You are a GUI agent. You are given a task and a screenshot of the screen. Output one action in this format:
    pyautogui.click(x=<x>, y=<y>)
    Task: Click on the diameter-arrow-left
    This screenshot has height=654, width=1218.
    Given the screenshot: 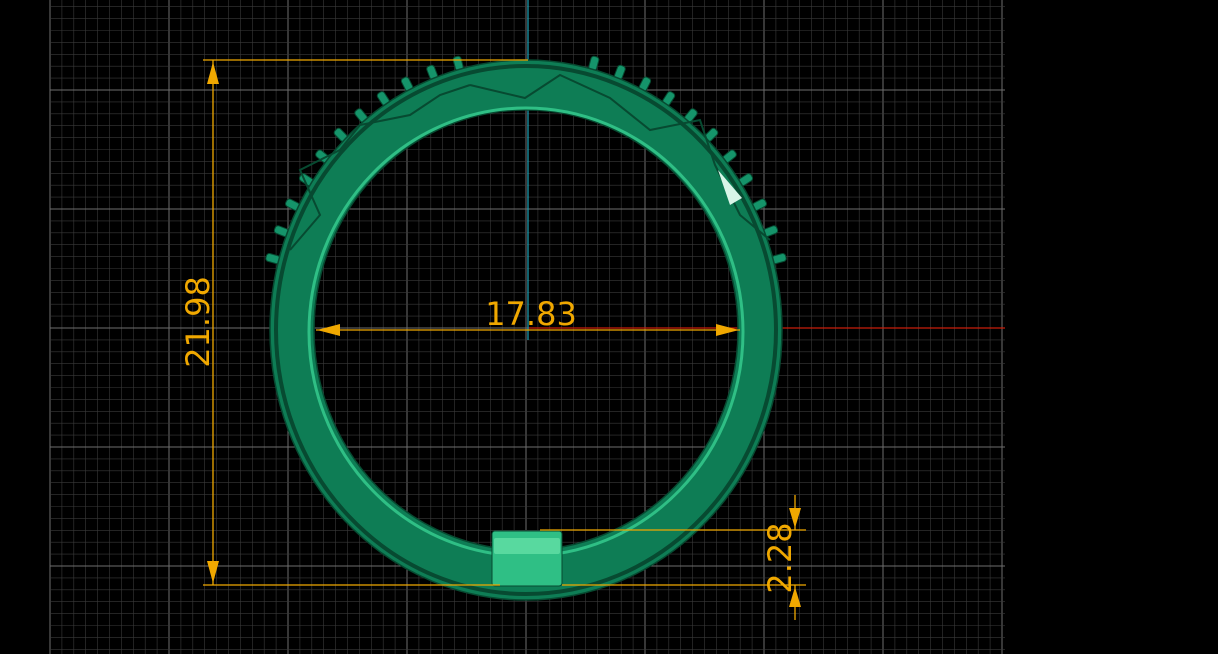 What is the action you would take?
    pyautogui.click(x=328, y=330)
    